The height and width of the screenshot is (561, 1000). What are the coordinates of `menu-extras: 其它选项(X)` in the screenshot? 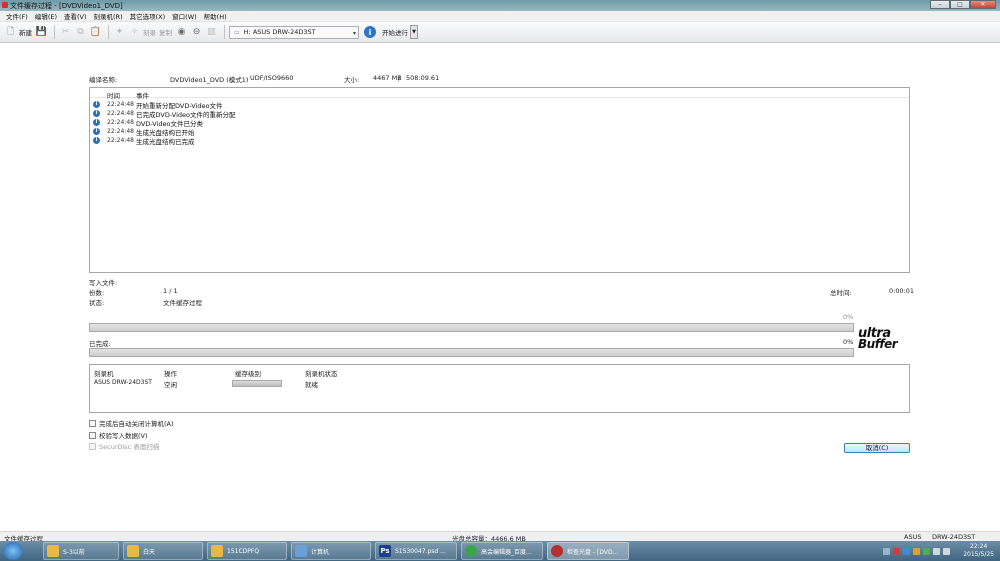 It's located at (148, 16).